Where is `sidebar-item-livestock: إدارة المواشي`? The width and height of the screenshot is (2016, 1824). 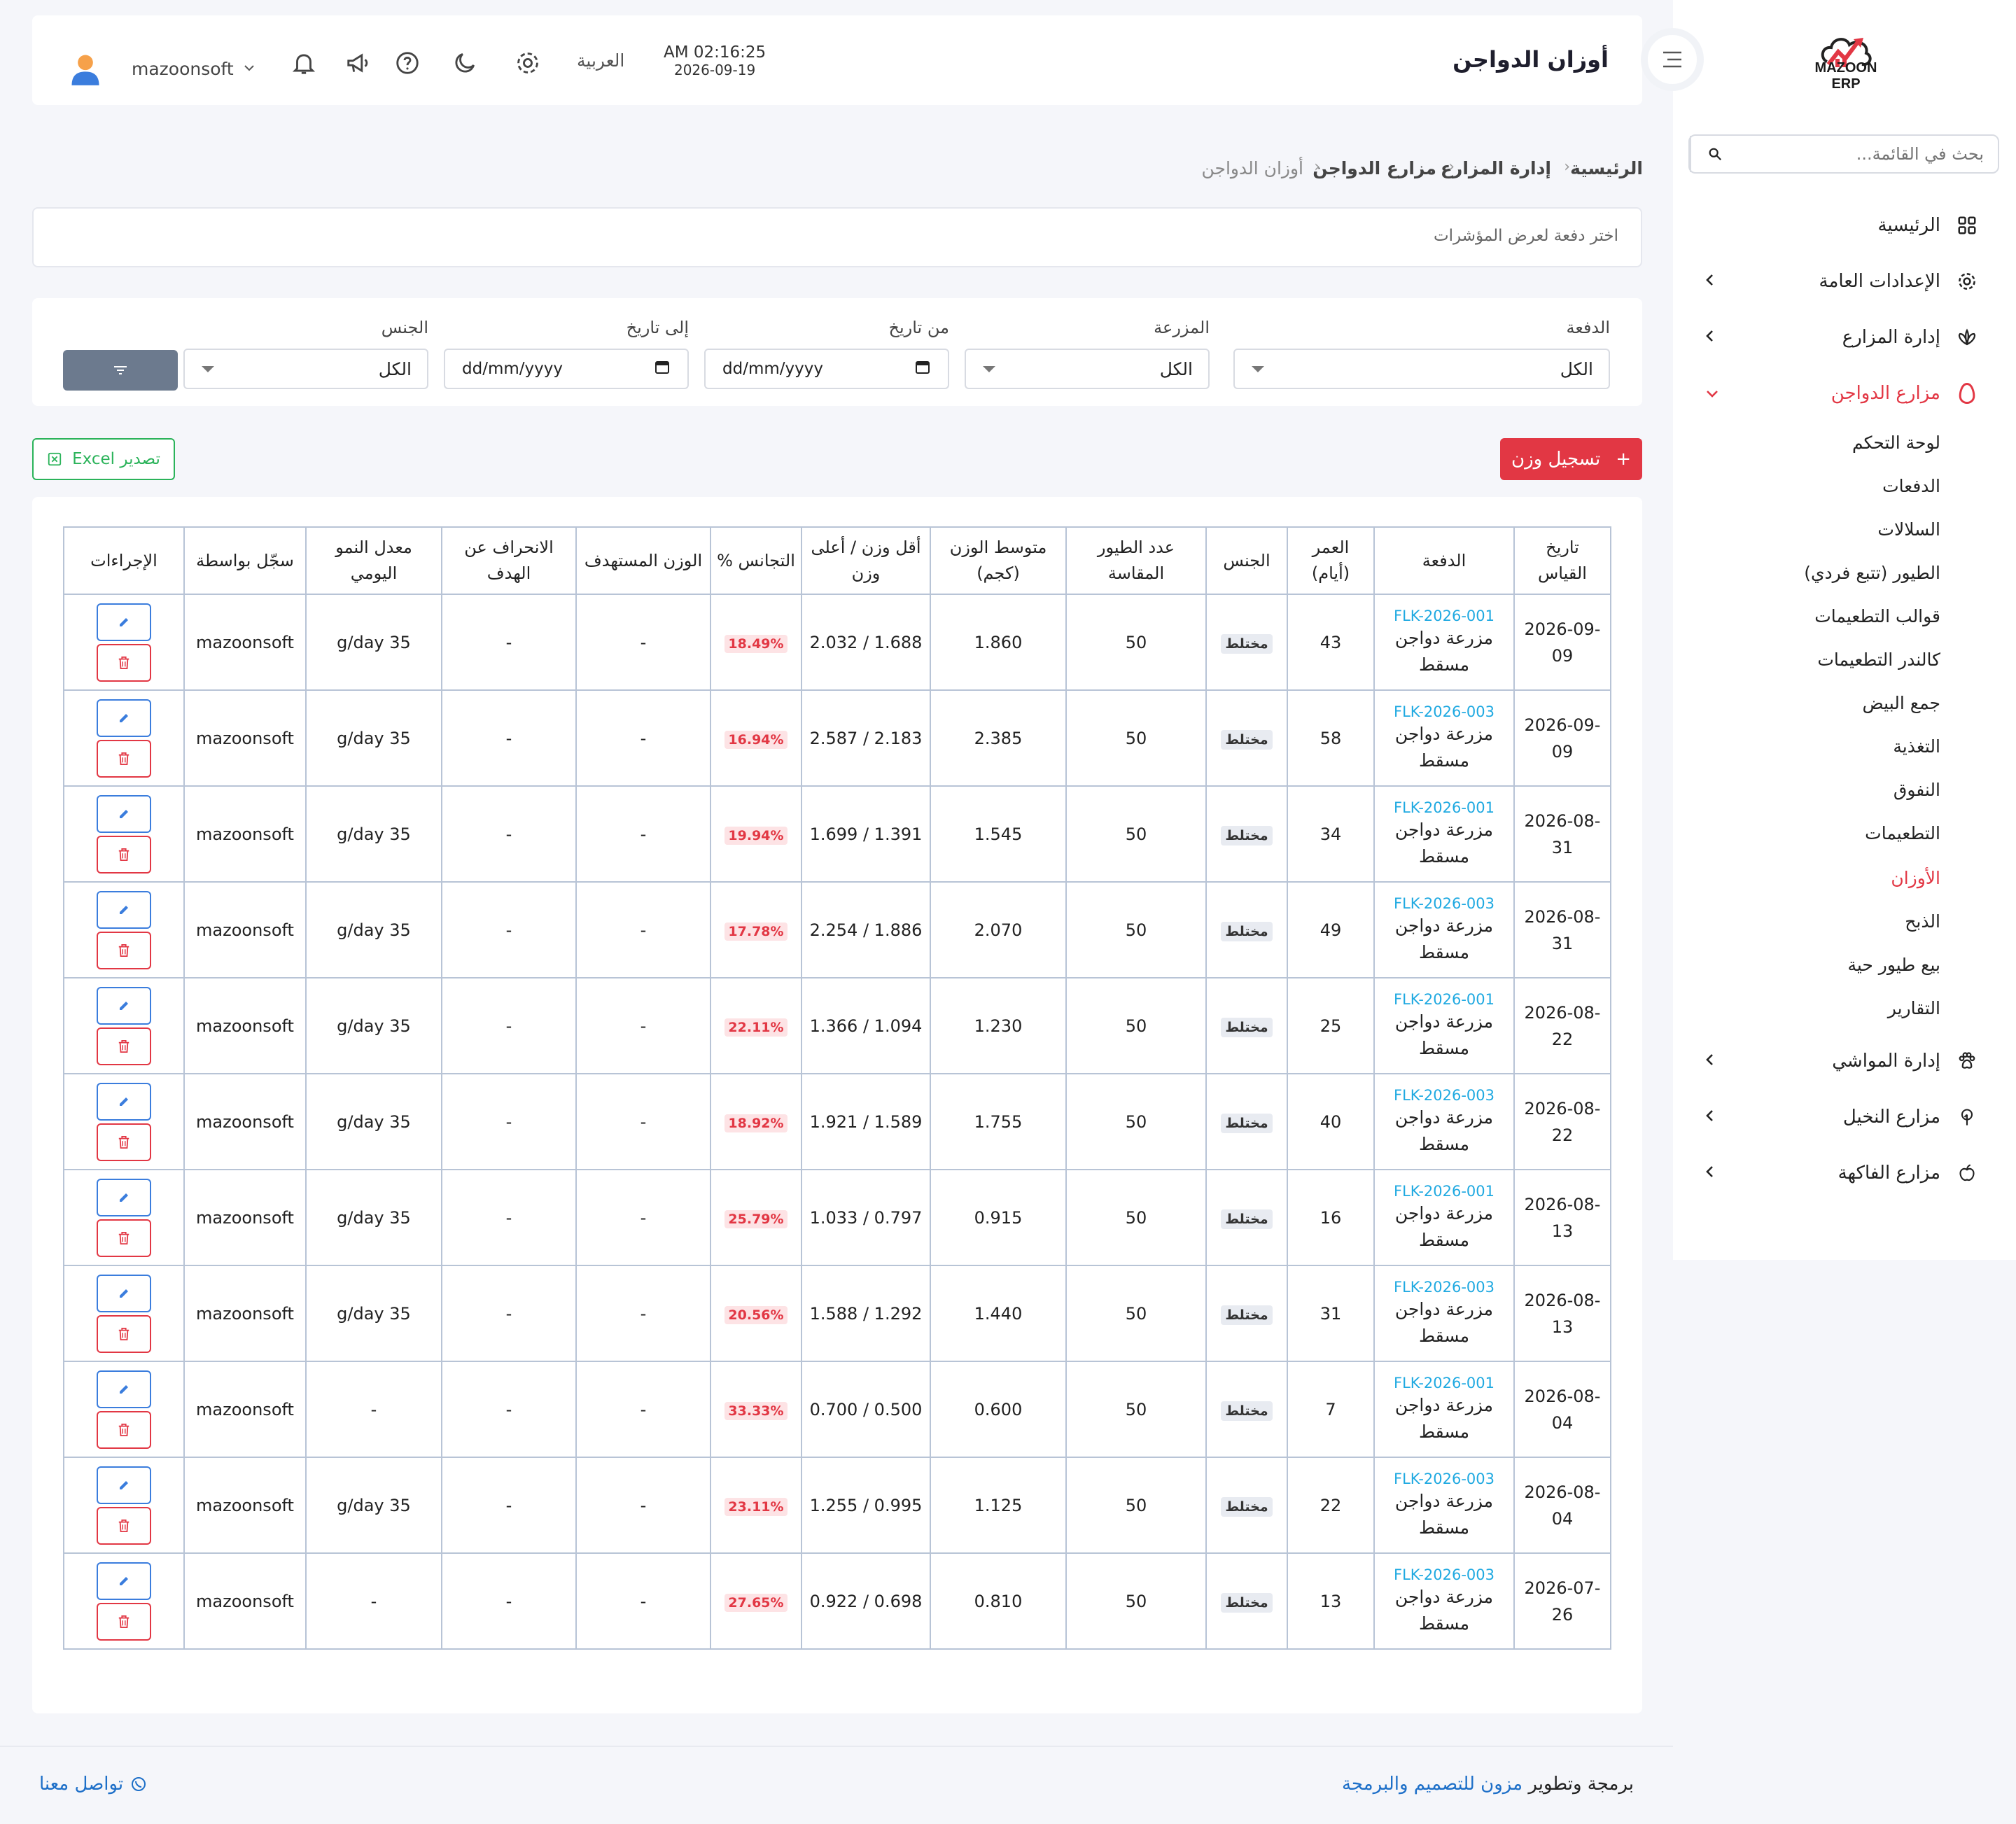 sidebar-item-livestock: إدارة المواشي is located at coordinates (1836, 1061).